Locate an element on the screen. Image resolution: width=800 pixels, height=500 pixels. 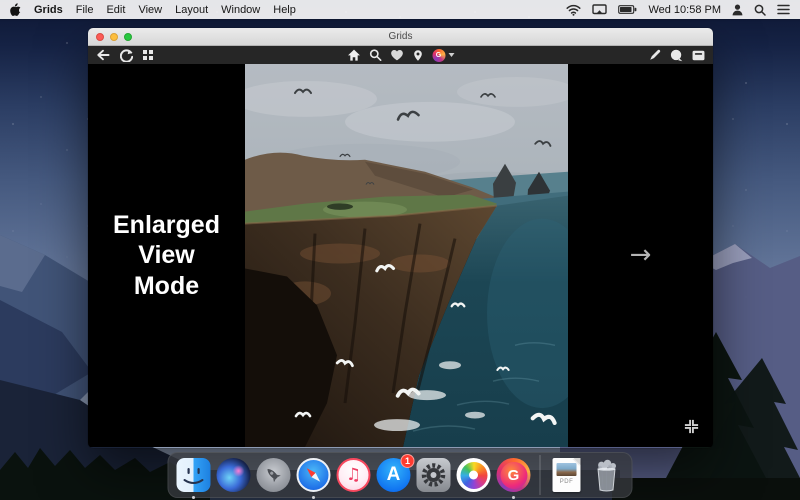
dock-itunes: ♫ is located at coordinates (354, 475).